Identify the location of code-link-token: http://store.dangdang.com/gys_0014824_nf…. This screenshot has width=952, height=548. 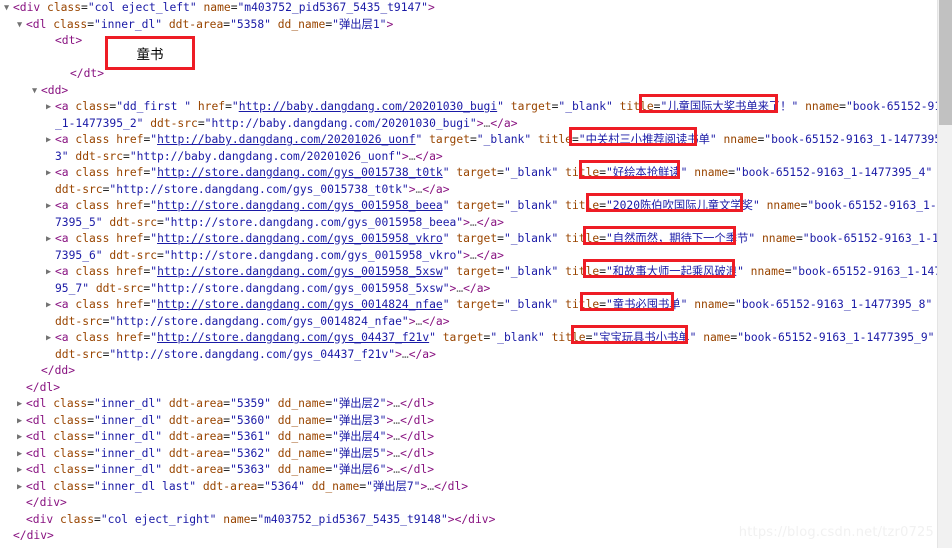
(300, 304).